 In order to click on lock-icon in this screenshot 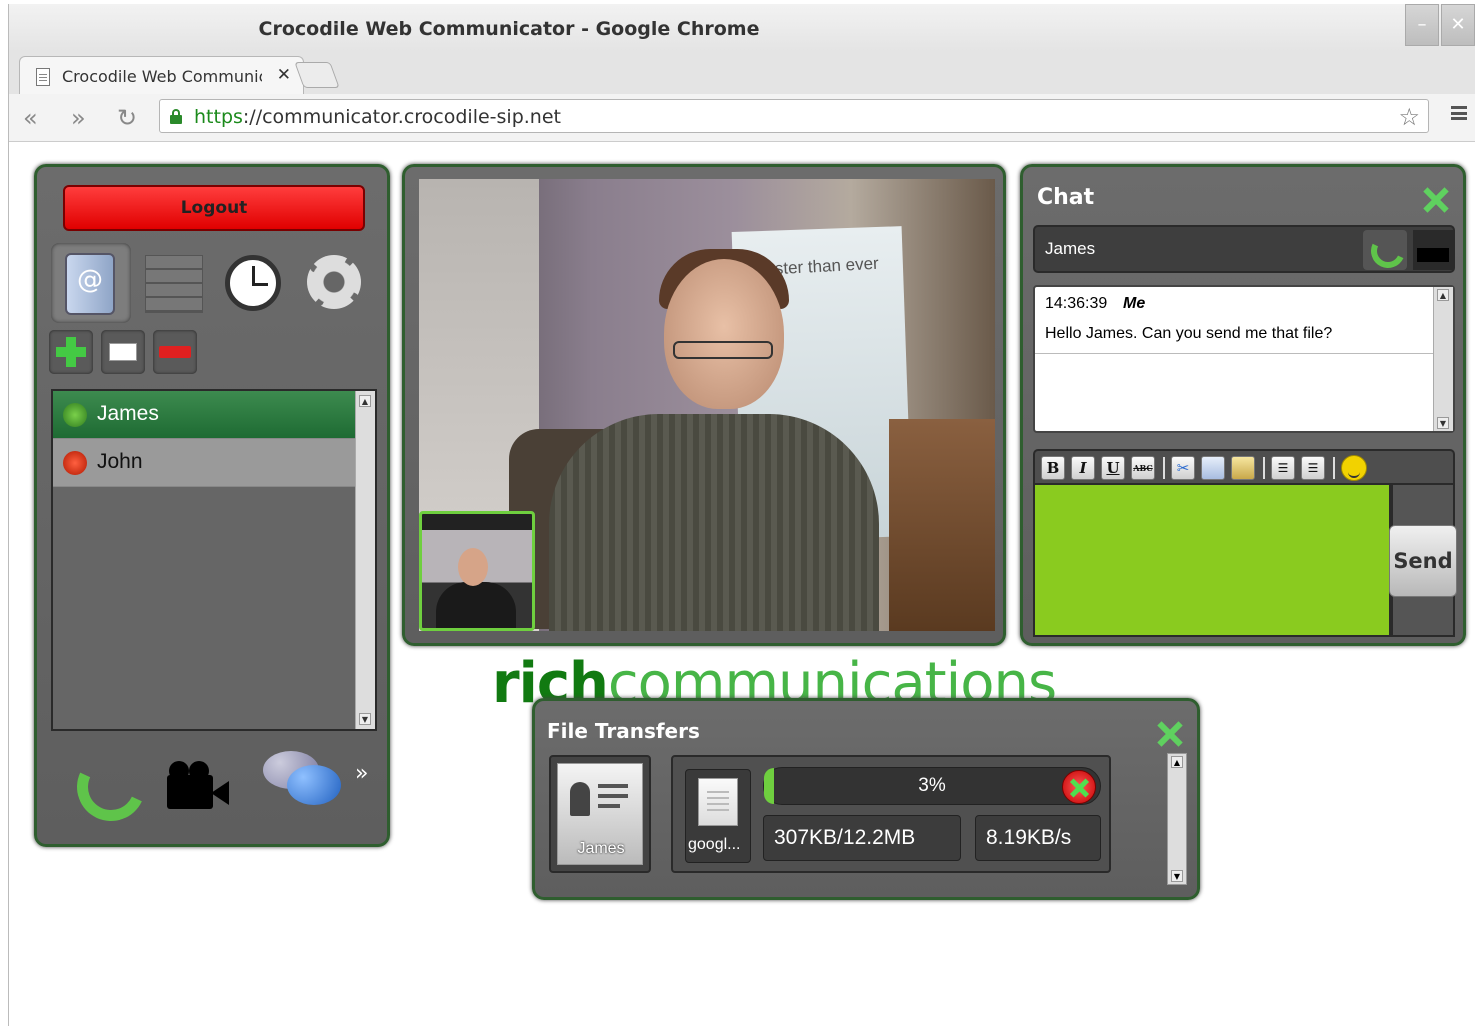, I will do `click(176, 116)`.